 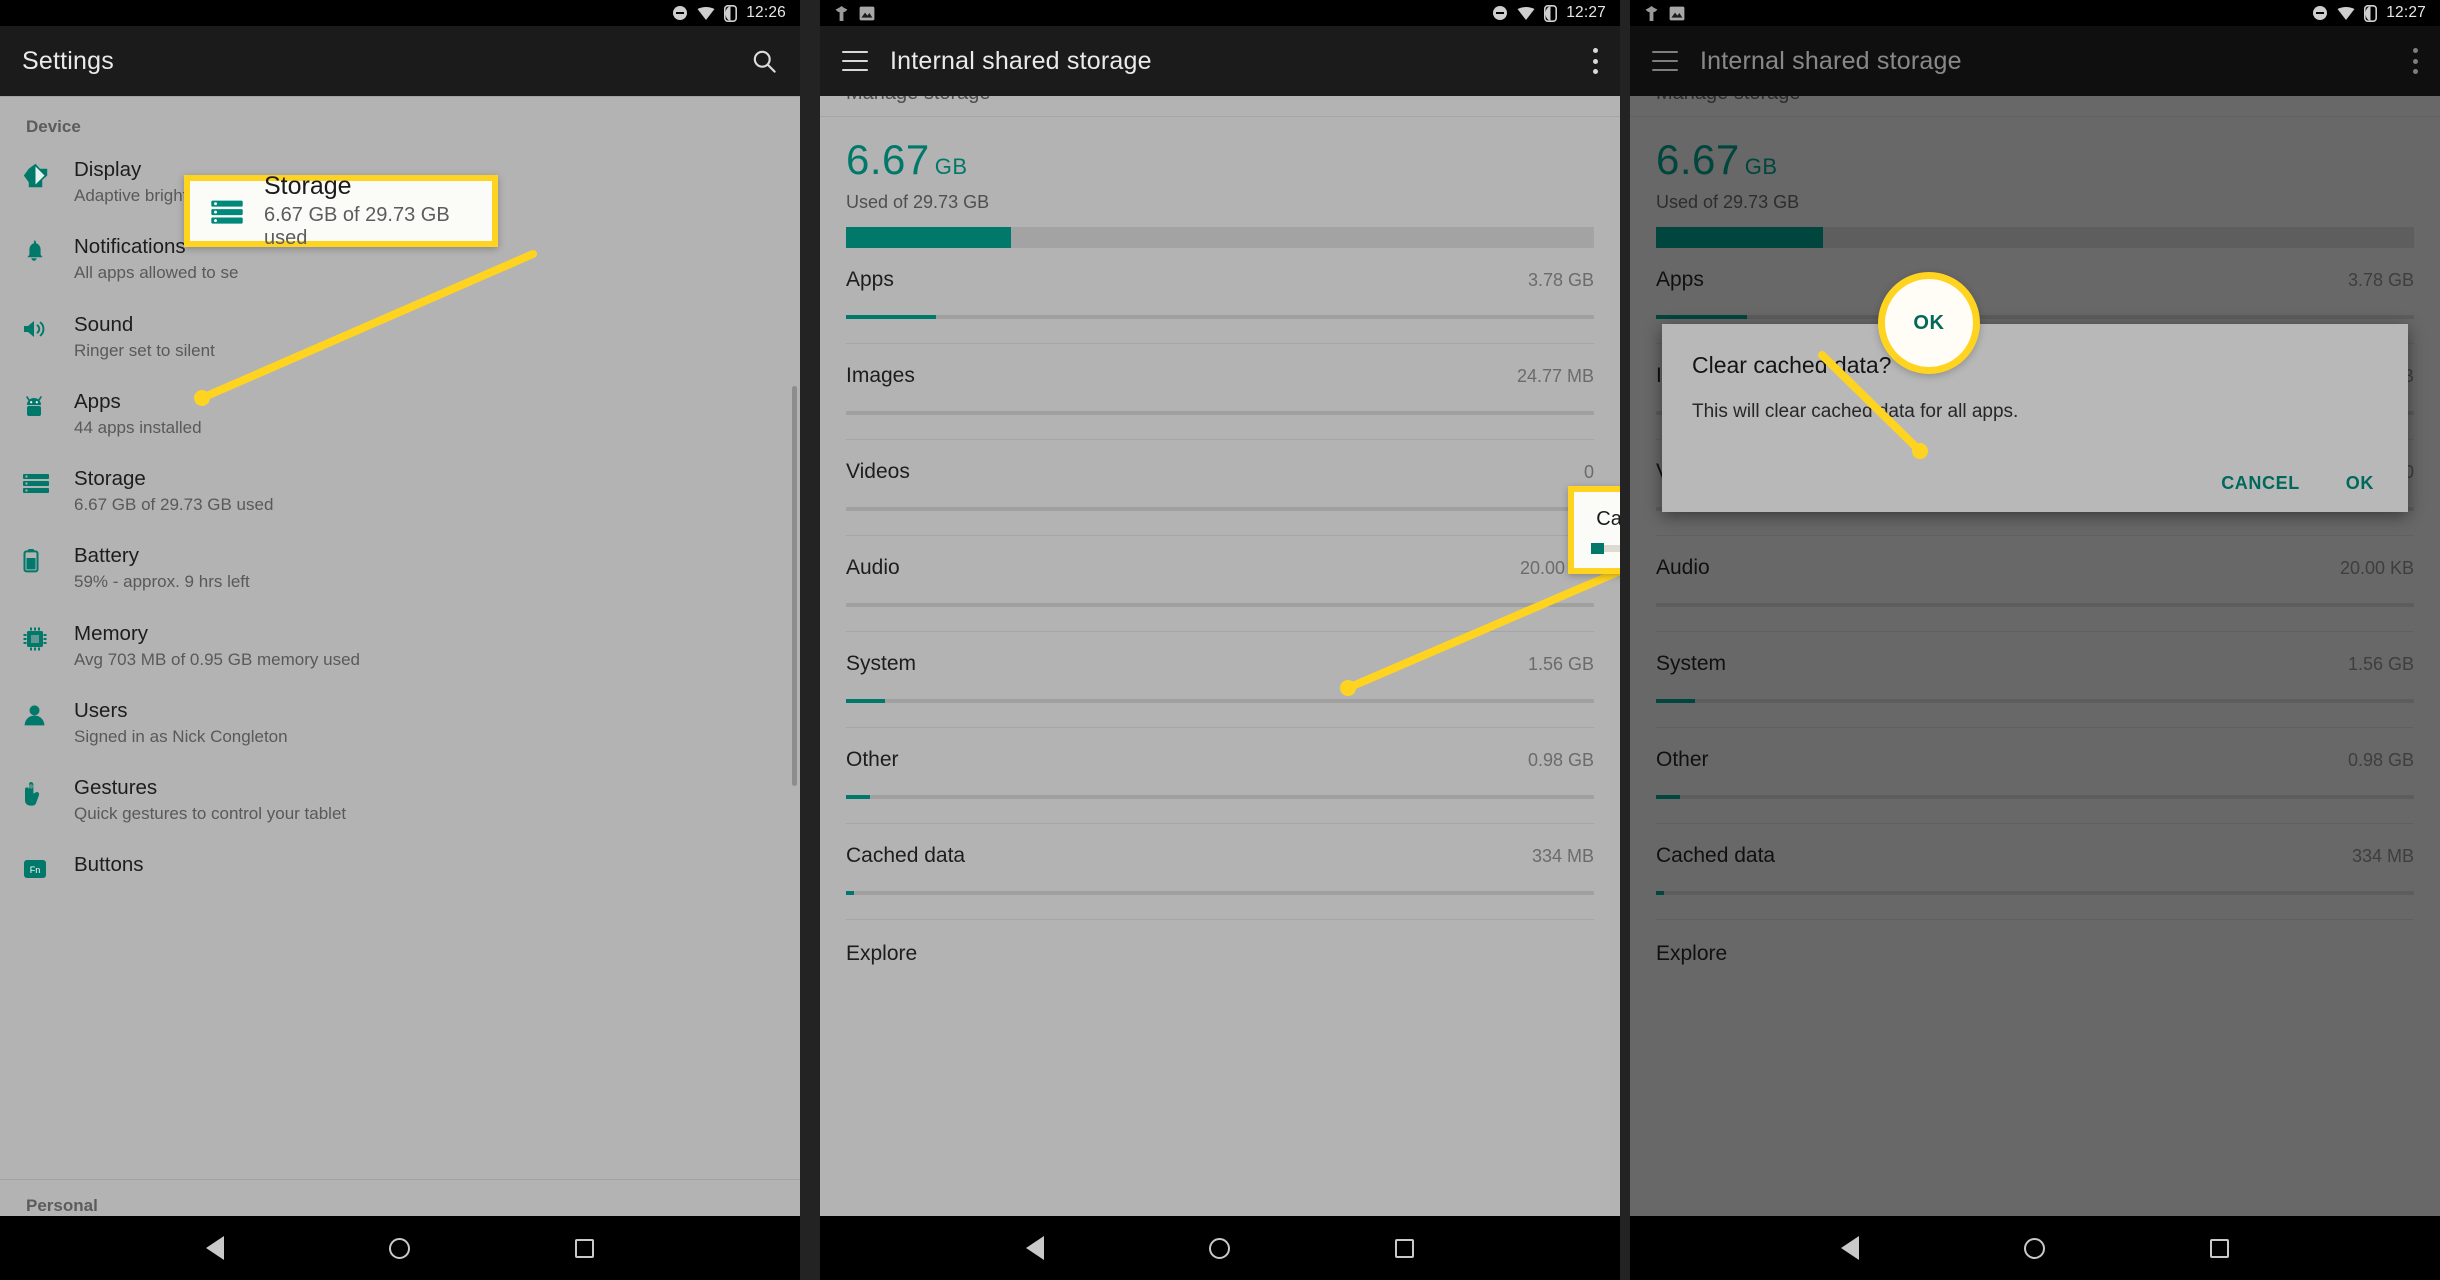 I want to click on sidebar-item-text: Sound Ringer set to silent, so click(x=424, y=336).